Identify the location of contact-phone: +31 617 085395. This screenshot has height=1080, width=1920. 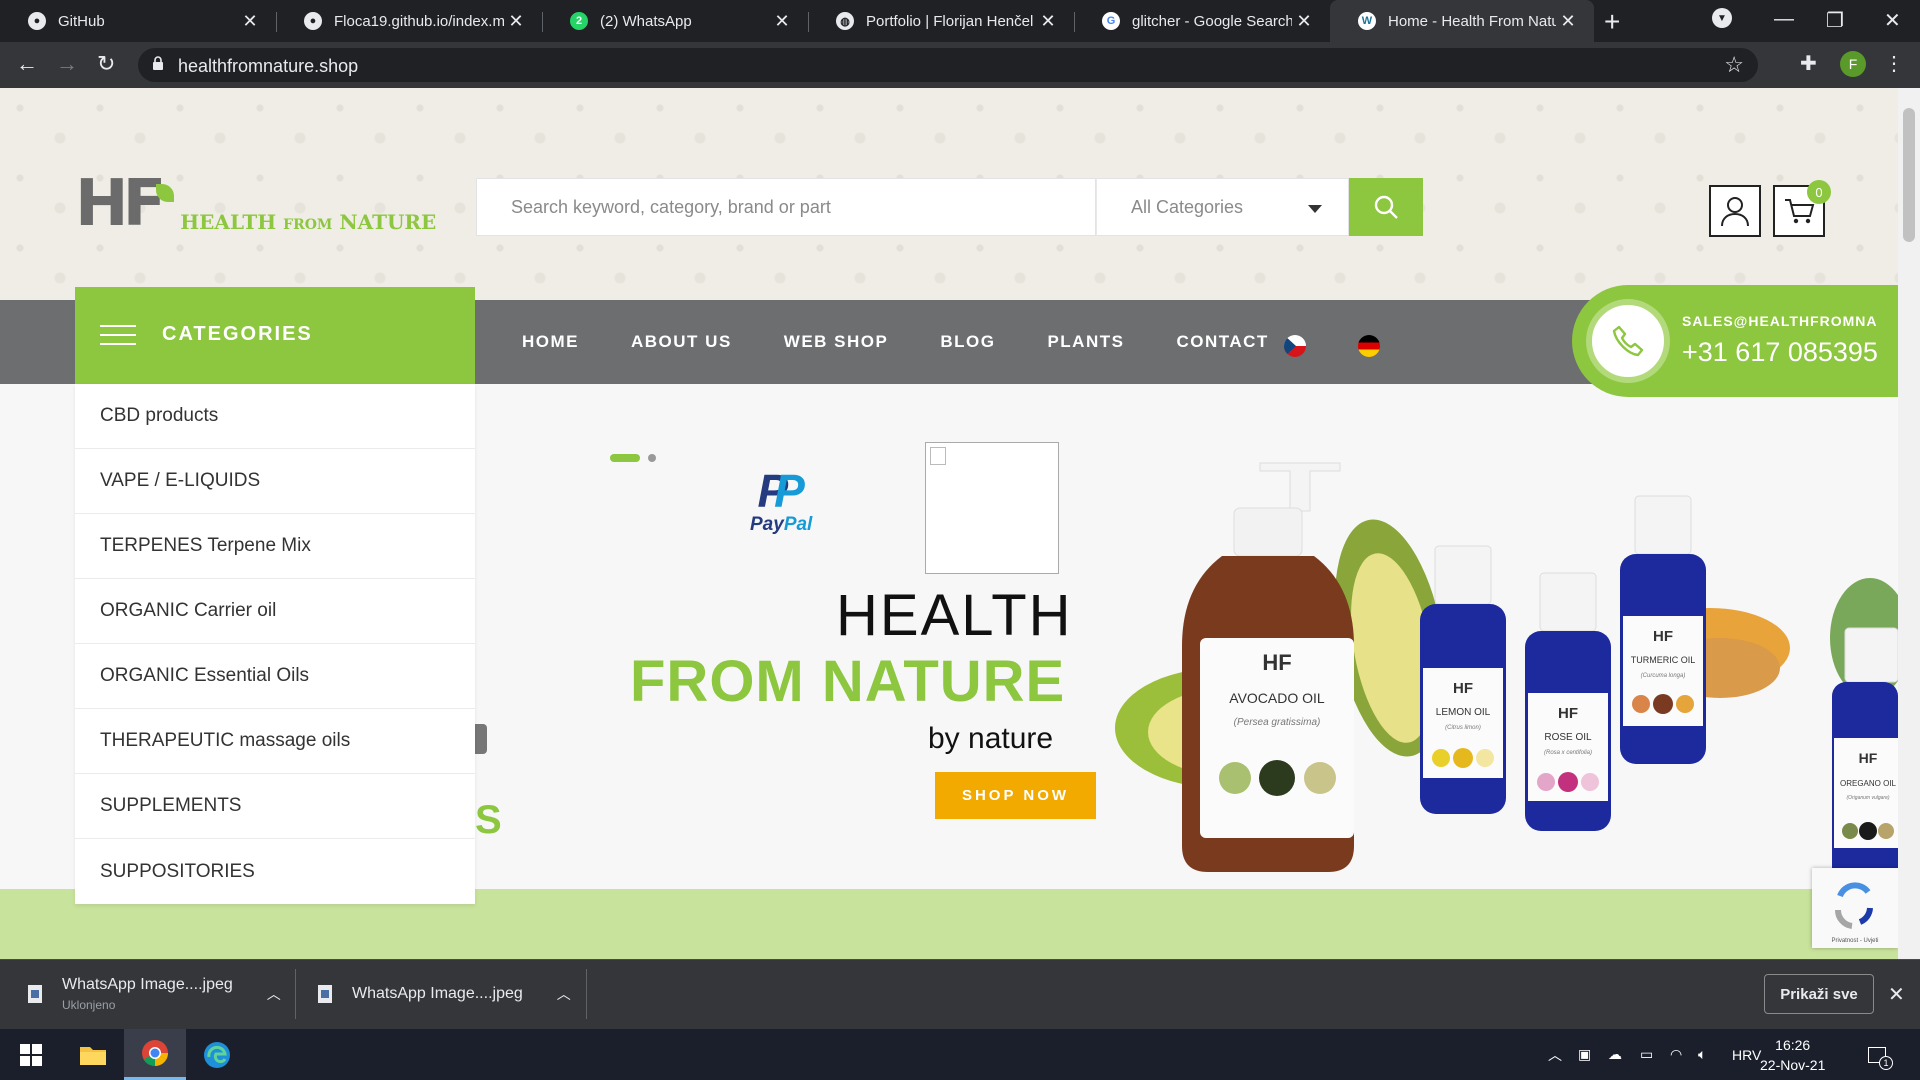
(1780, 352).